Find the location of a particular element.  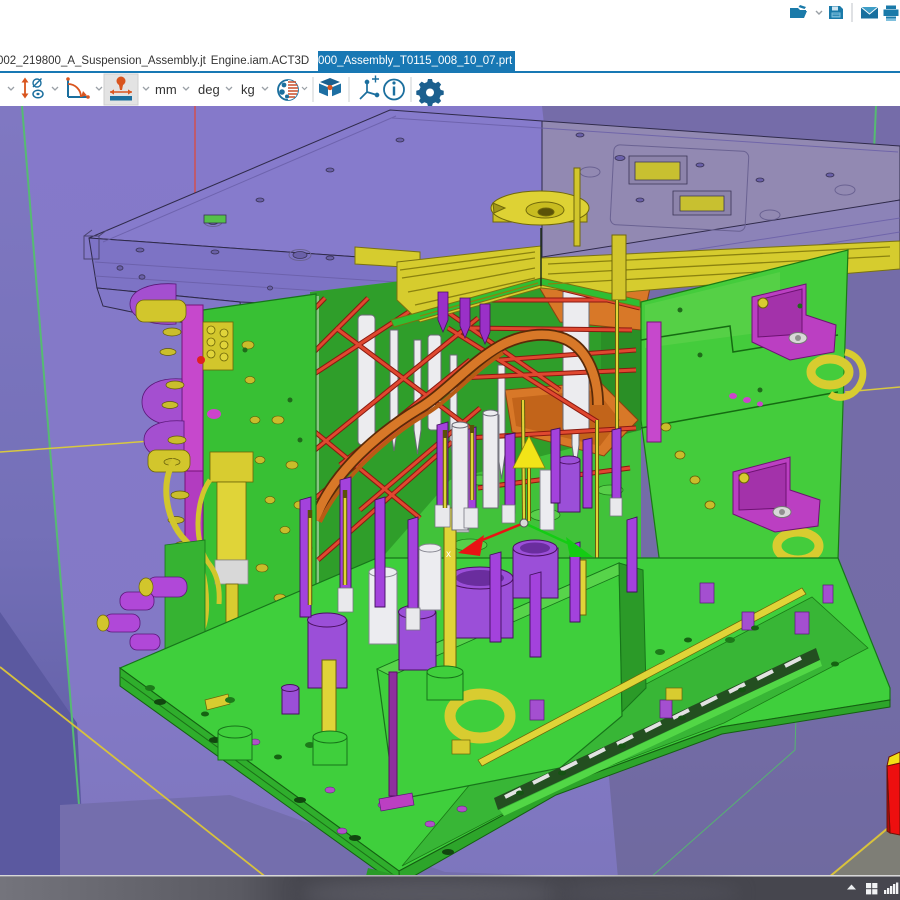

svg-text: x is located at coordinates (448, 554).